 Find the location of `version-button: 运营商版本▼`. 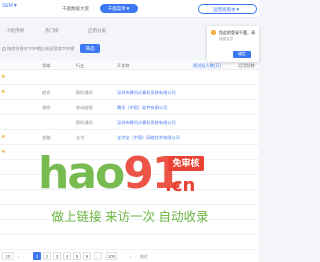

version-button: 运营商版本▼ is located at coordinates (227, 9).